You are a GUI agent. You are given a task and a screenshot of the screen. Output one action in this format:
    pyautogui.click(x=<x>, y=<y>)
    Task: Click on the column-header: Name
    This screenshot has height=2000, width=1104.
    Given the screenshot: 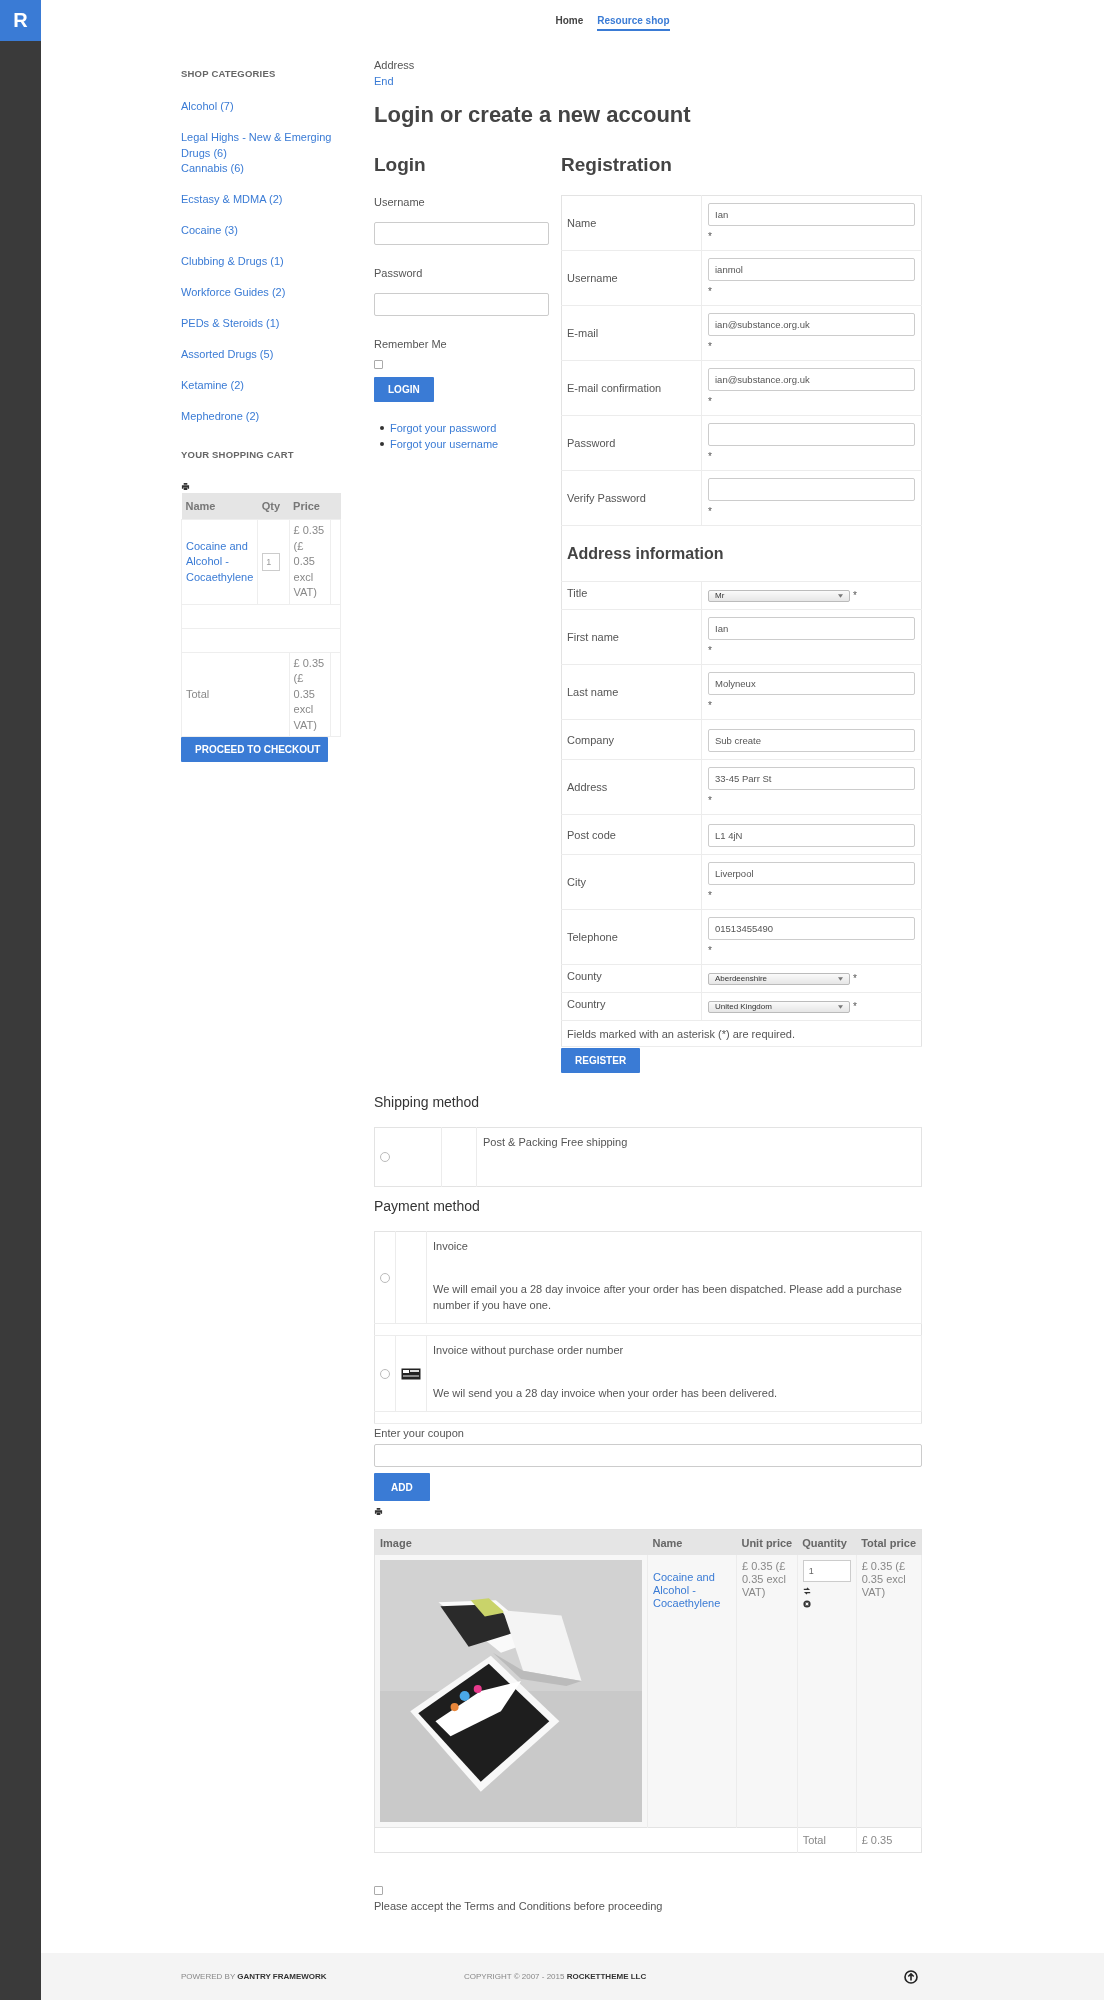 What is the action you would take?
    pyautogui.click(x=692, y=1542)
    